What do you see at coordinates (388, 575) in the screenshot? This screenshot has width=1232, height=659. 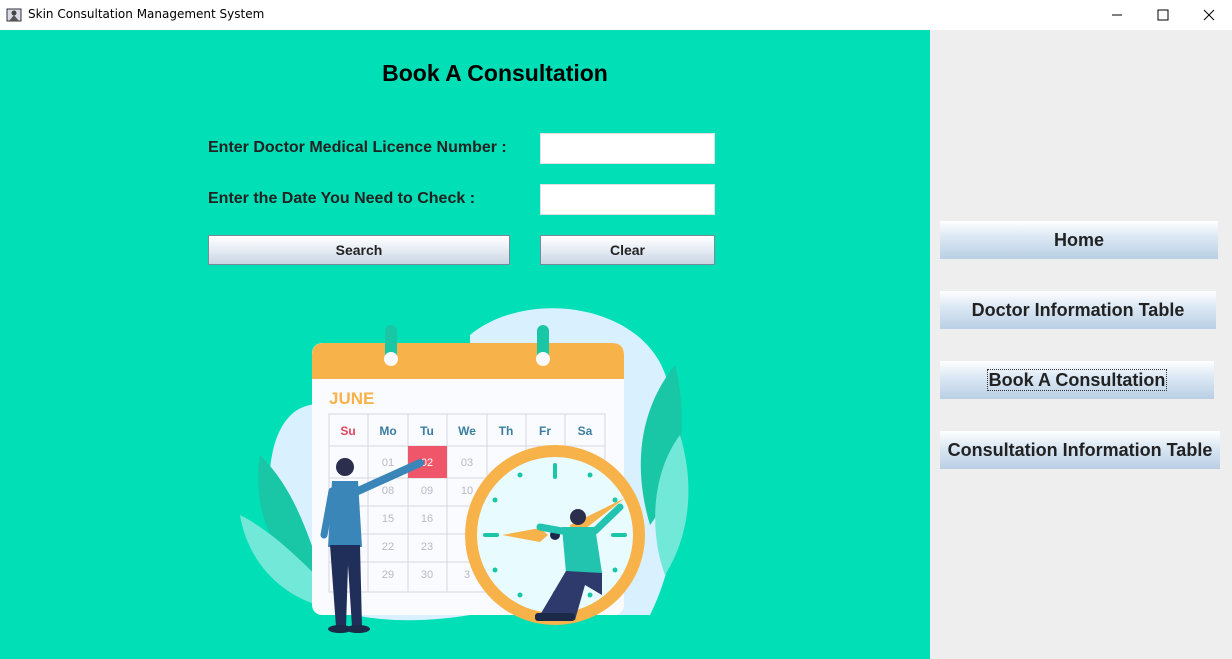 I see `calendar-date: 29` at bounding box center [388, 575].